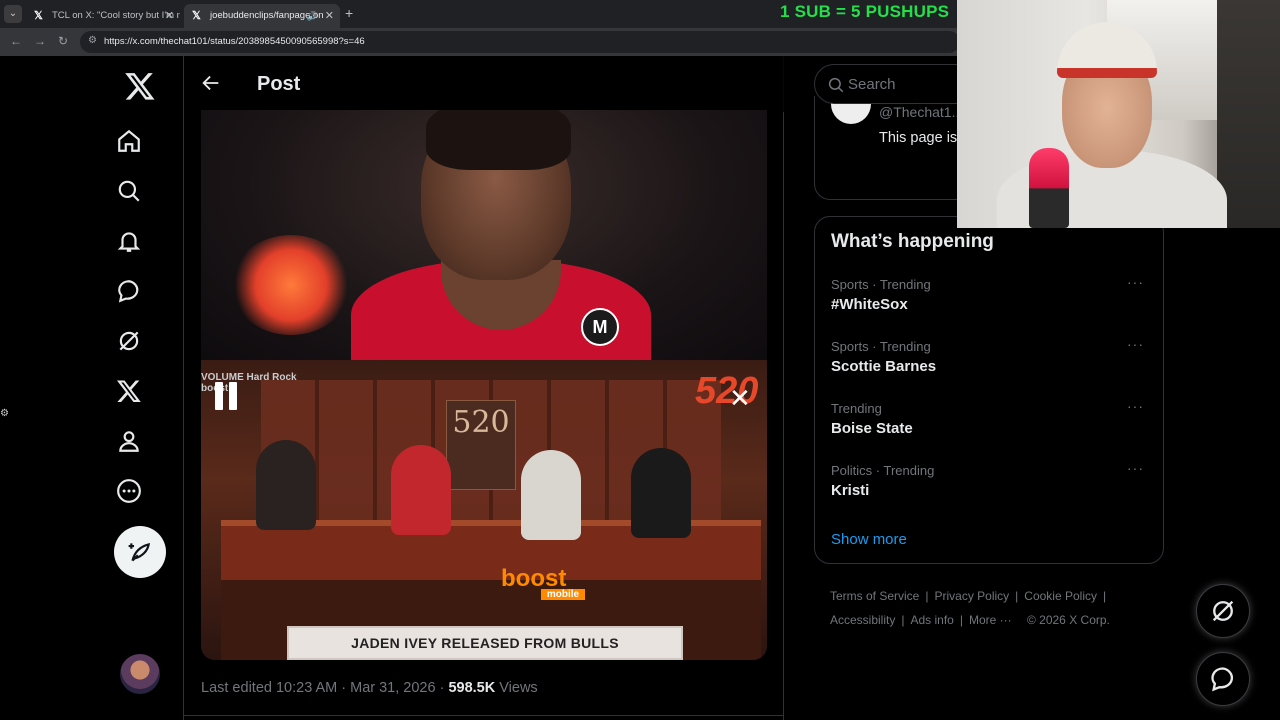 Image resolution: width=1280 pixels, height=720 pixels. I want to click on trend-name: #WhiteSox, so click(869, 304).